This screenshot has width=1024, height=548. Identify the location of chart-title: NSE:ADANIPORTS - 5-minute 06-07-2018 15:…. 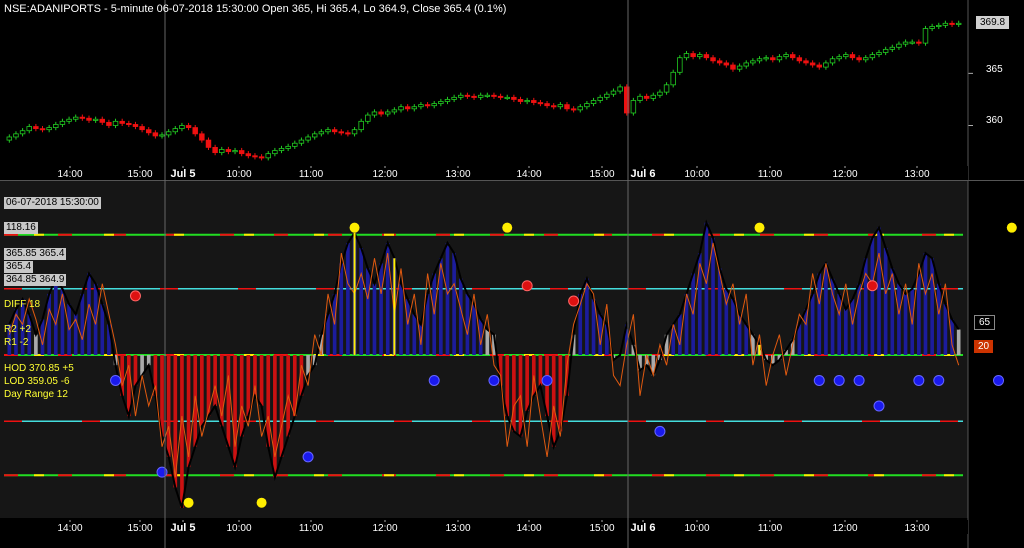
(255, 9).